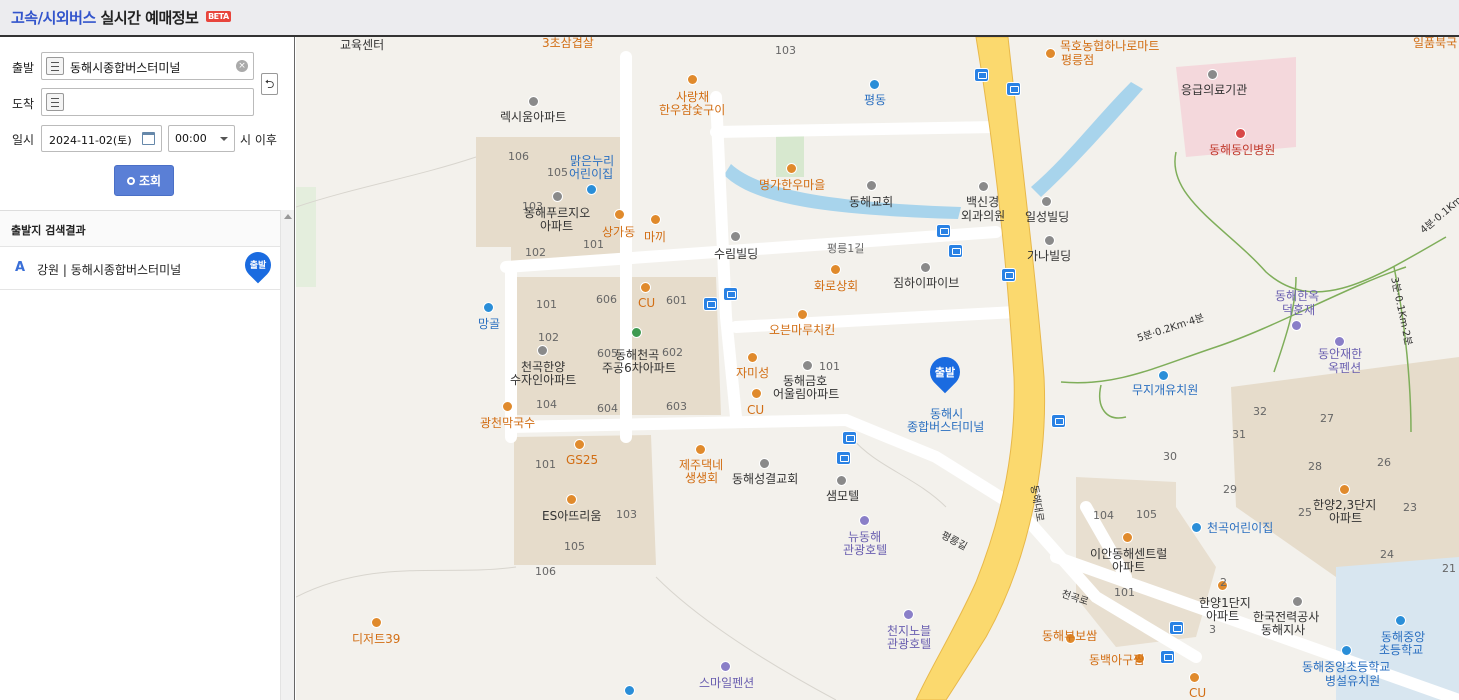 This screenshot has width=1459, height=700. What do you see at coordinates (48, 230) in the screenshot?
I see `results-heading-text: 출발지 검색결과` at bounding box center [48, 230].